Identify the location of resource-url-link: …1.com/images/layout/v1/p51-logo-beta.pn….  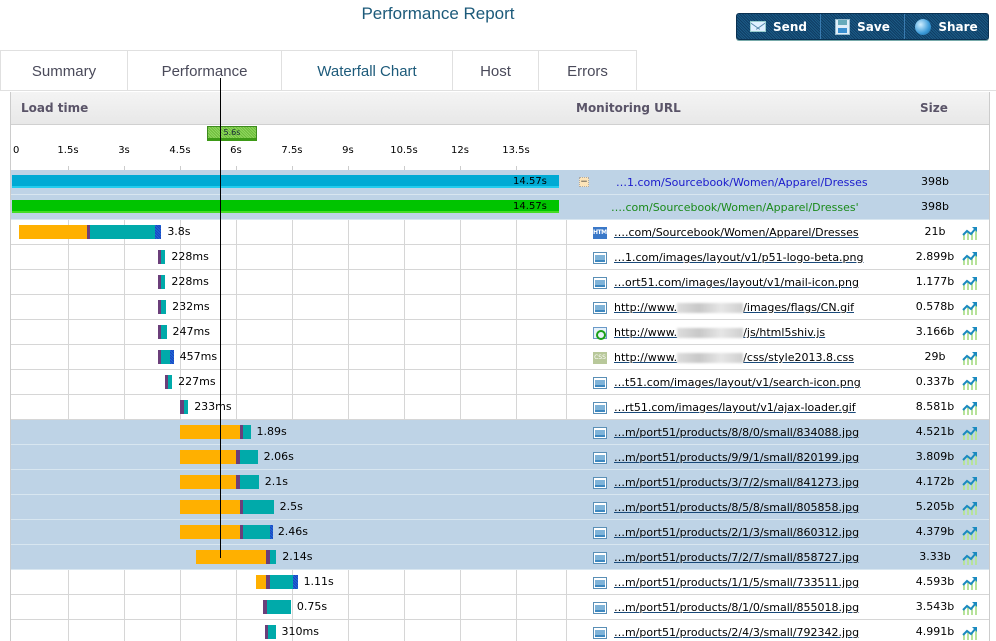
(739, 257).